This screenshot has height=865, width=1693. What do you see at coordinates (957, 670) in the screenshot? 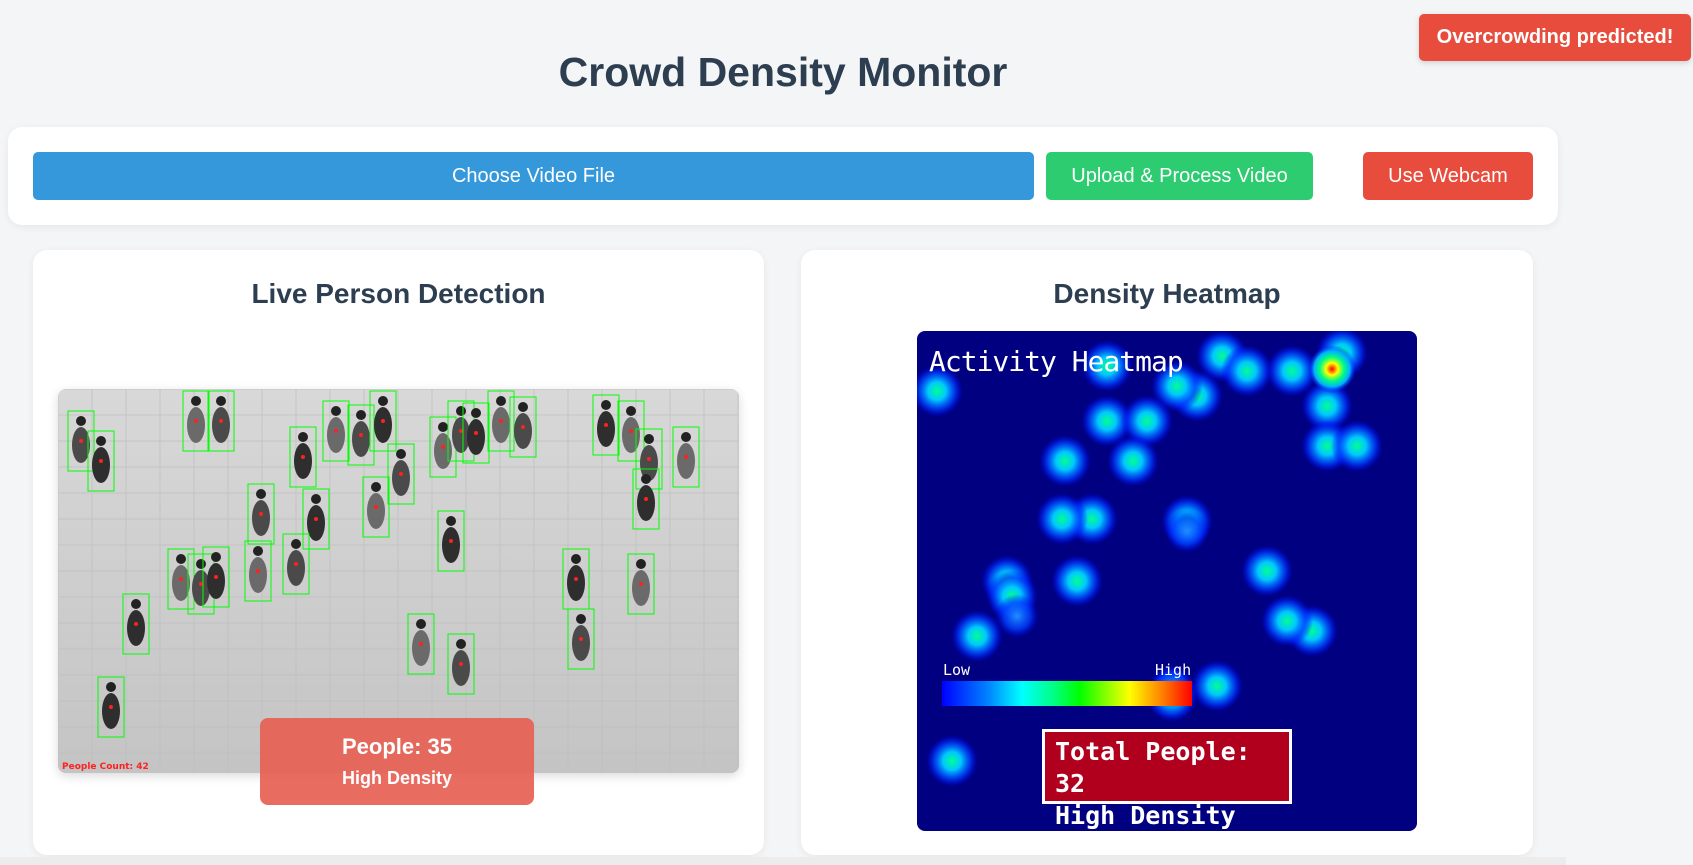
I see `heatmap-legend-low: Low` at bounding box center [957, 670].